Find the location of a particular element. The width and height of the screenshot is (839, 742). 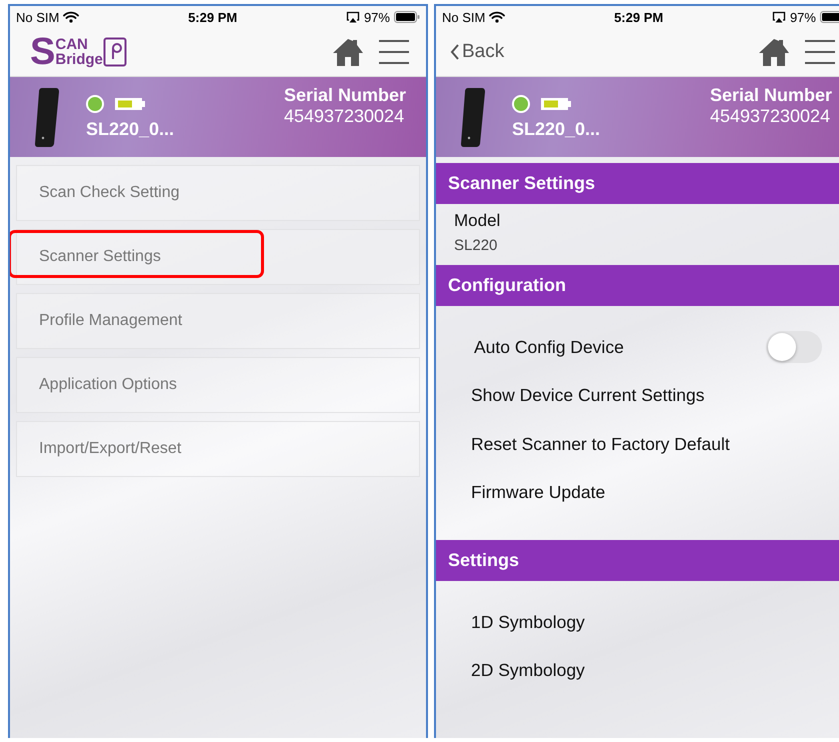

section-header: Scanner Settings is located at coordinates (637, 183).